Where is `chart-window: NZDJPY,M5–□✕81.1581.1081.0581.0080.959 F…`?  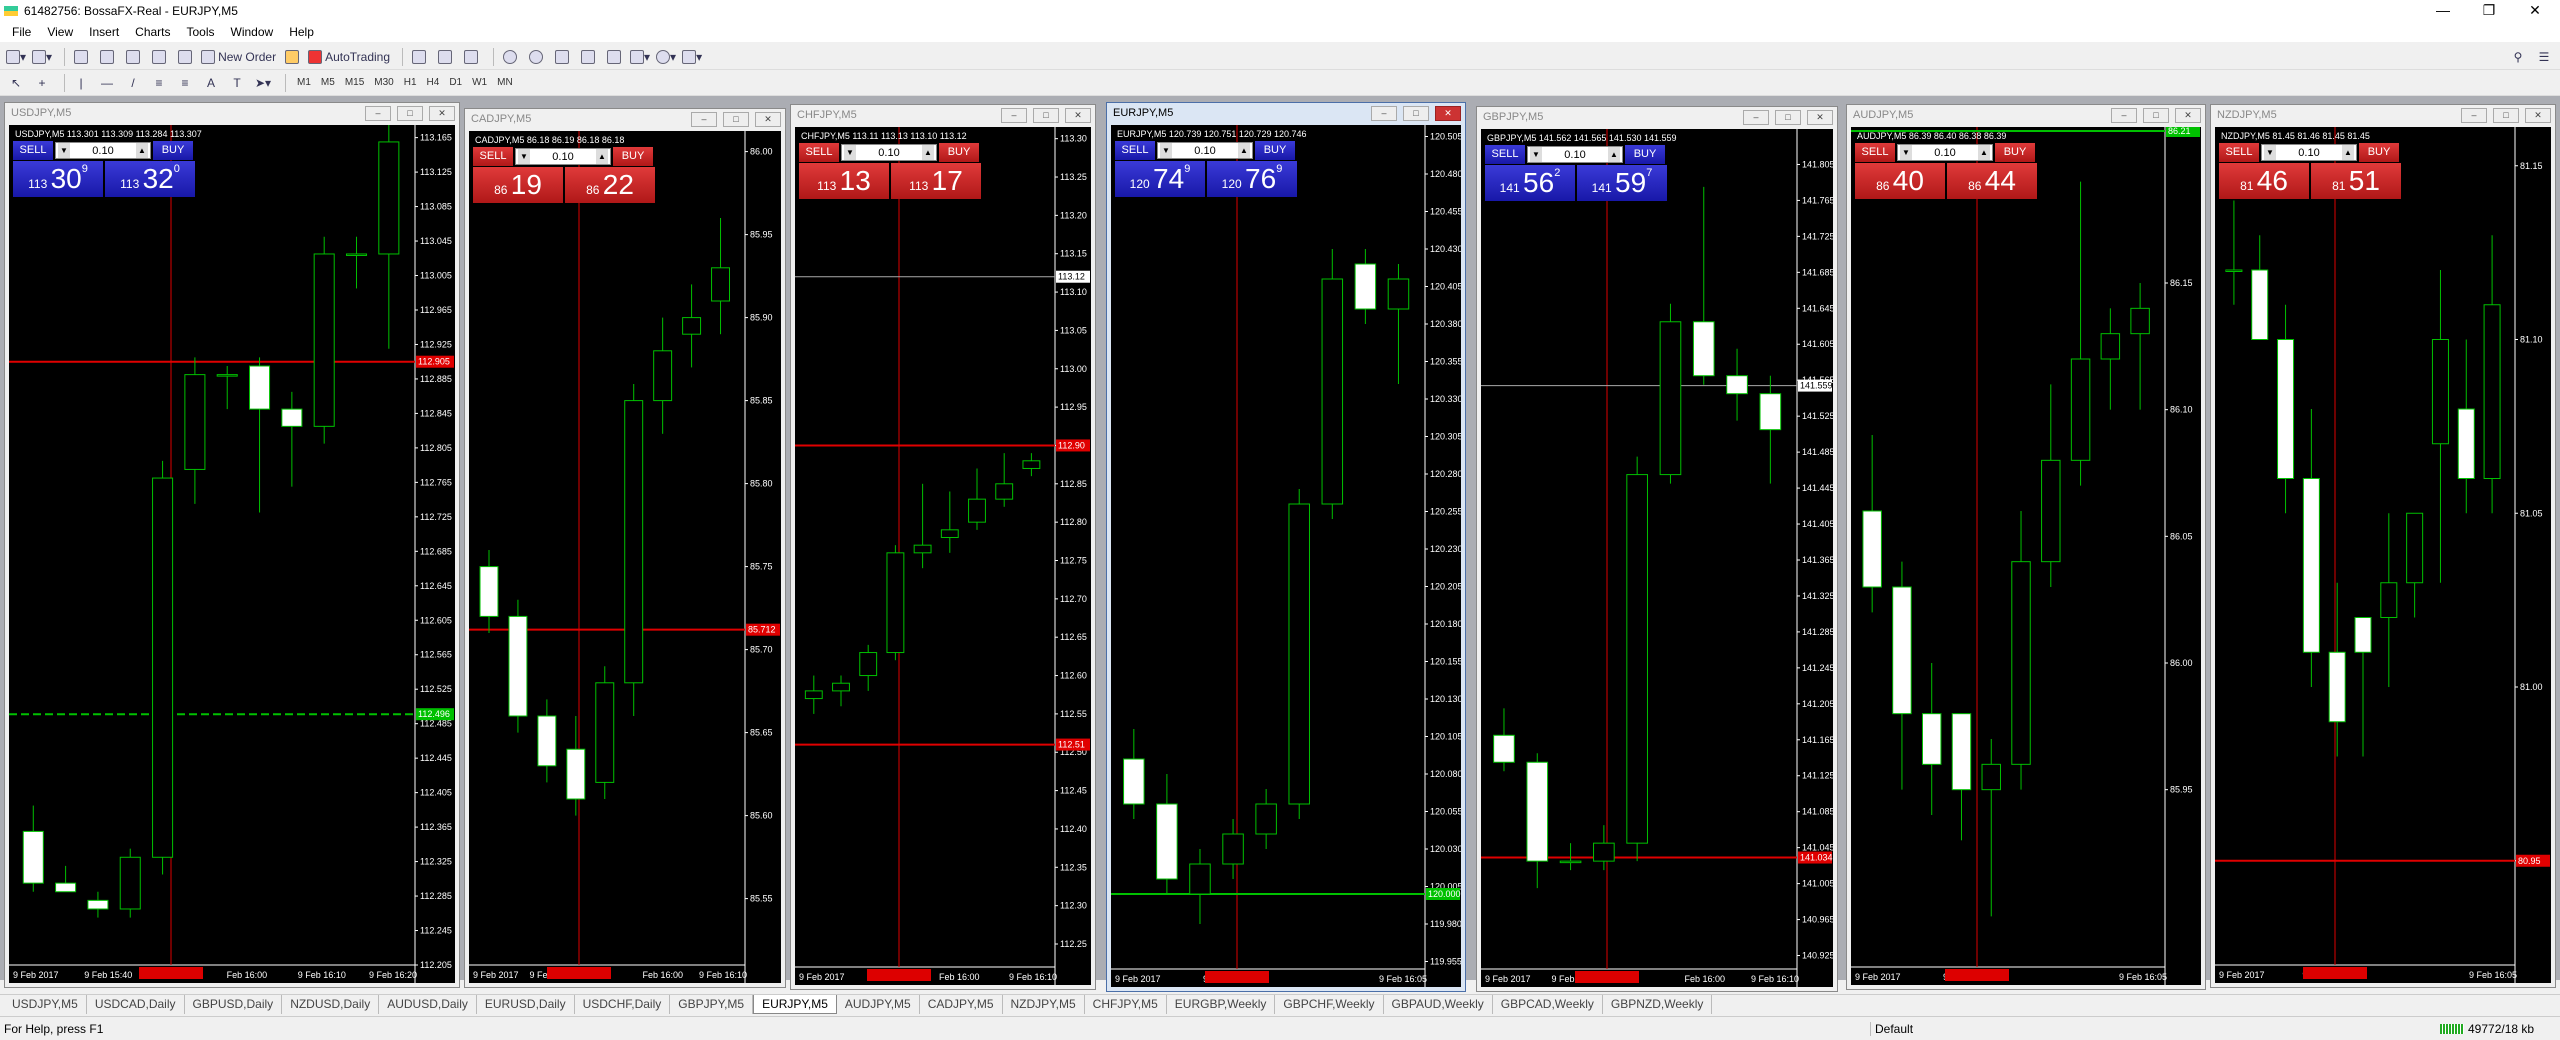 chart-window: NZDJPY,M5–□✕81.1581.1081.0581.0080.959 F… is located at coordinates (2383, 546).